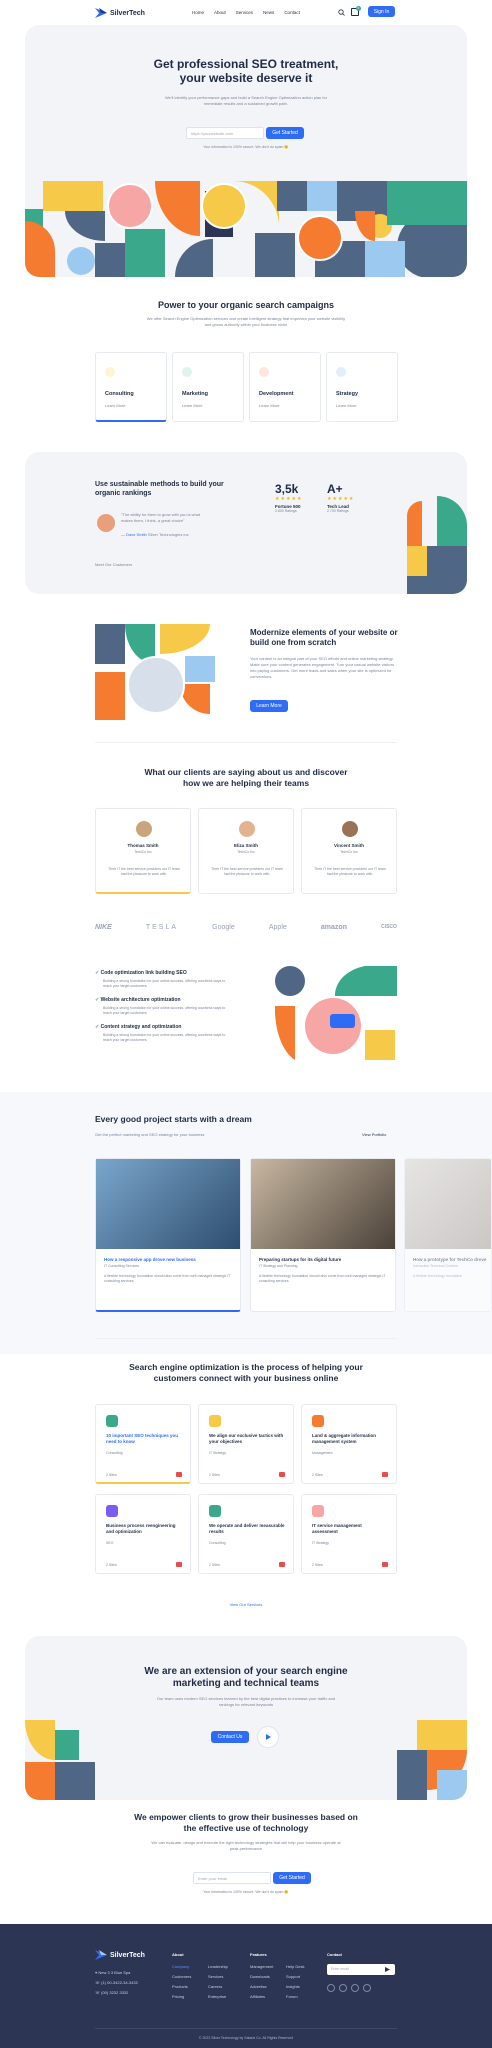 This screenshot has width=492, height=2048. What do you see at coordinates (362, 387) in the screenshot?
I see `service-card-strategy: Strategy Learn More` at bounding box center [362, 387].